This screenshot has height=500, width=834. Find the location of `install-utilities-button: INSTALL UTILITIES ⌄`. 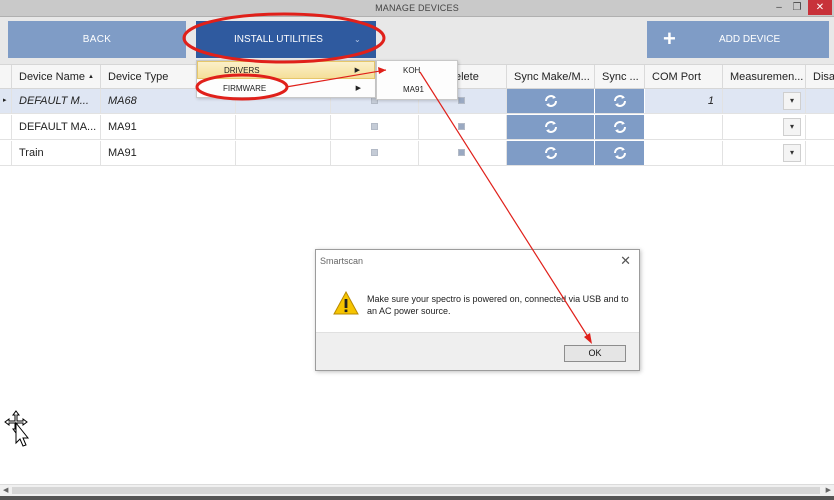

install-utilities-button: INSTALL UTILITIES ⌄ is located at coordinates (286, 39).